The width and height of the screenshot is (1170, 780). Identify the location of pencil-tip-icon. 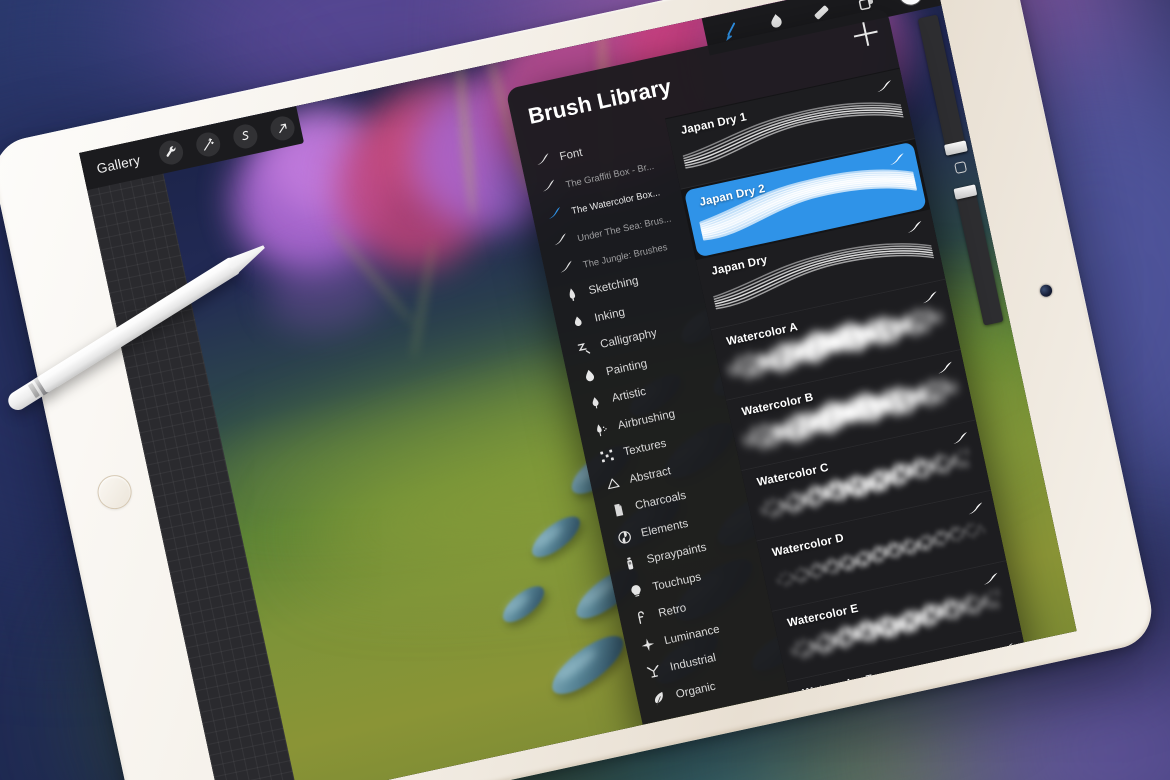
(572, 295).